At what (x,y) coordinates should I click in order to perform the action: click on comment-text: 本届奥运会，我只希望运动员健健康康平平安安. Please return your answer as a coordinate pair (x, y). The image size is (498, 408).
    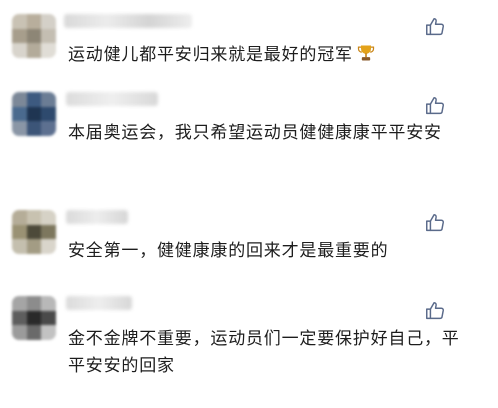
    Looking at the image, I should click on (255, 133).